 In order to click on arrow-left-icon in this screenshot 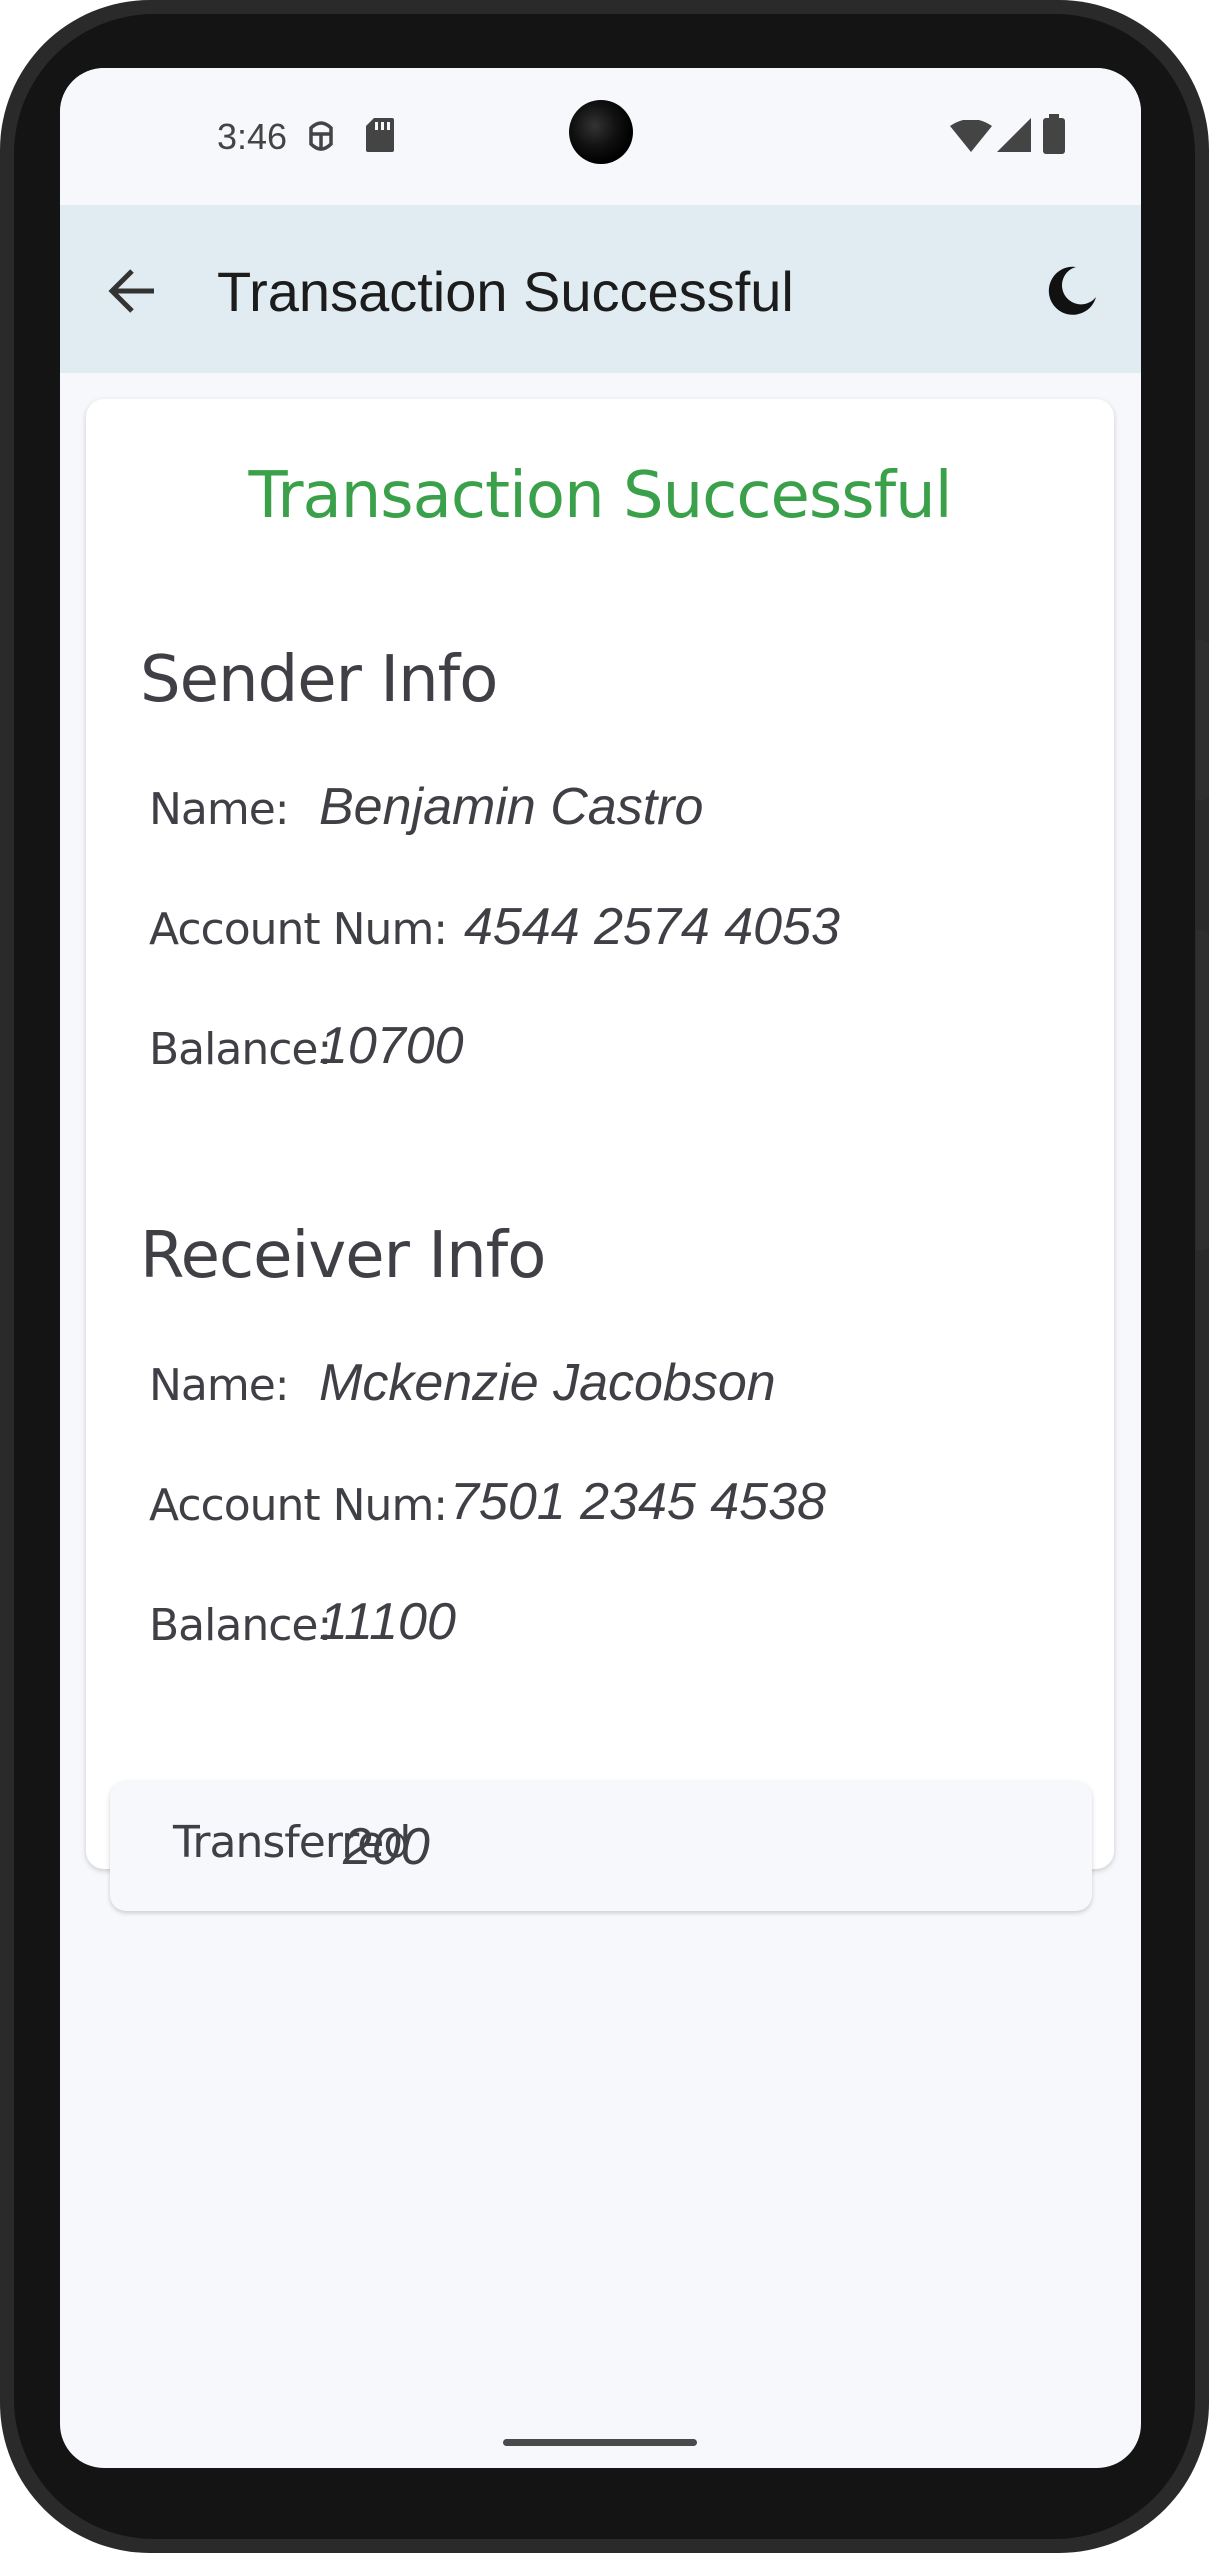, I will do `click(132, 291)`.